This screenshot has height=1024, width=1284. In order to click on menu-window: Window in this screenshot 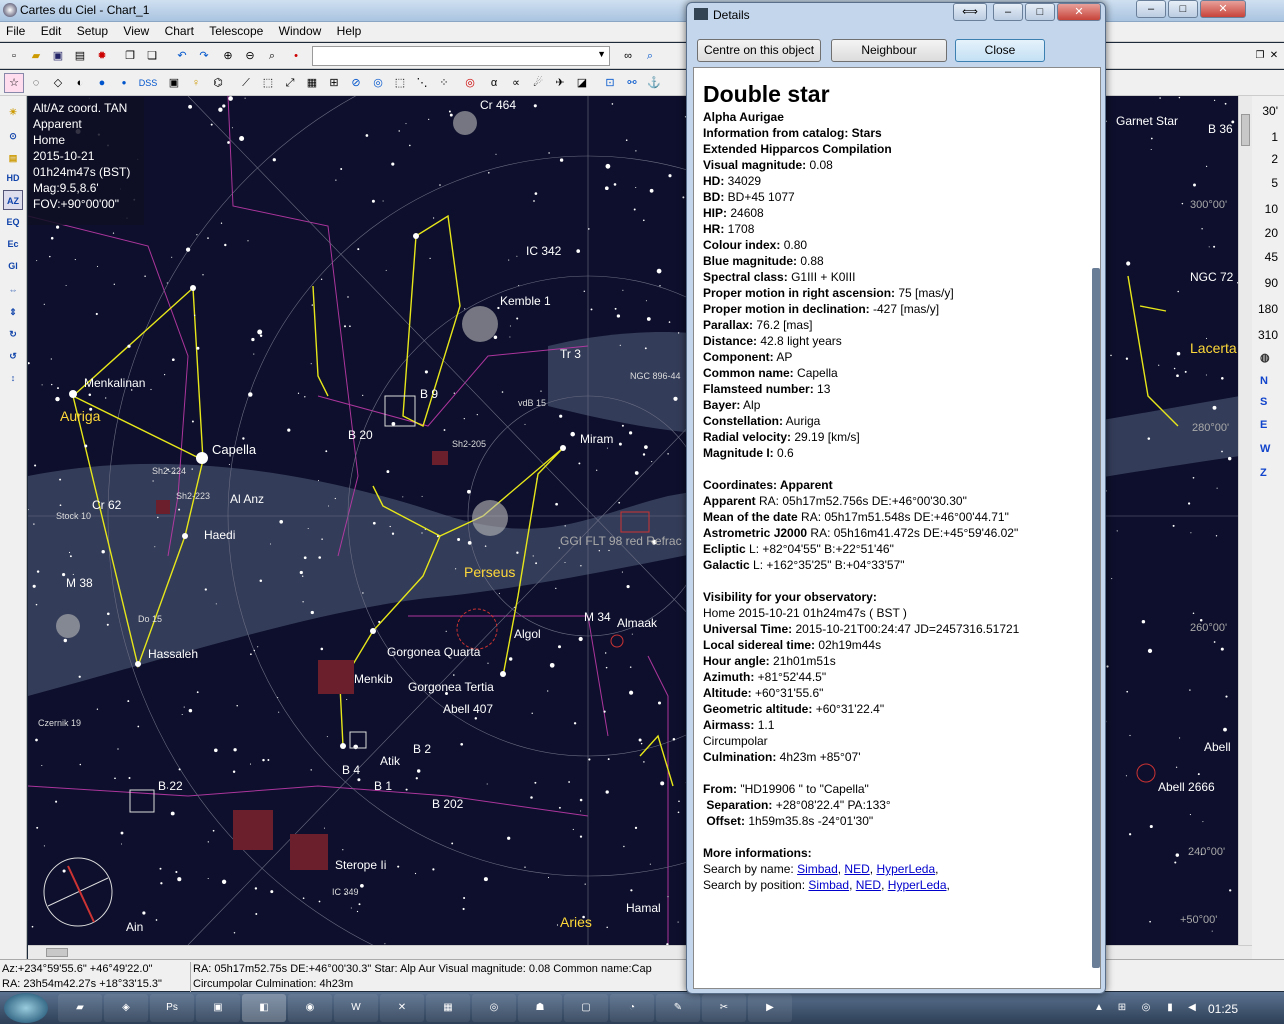, I will do `click(300, 31)`.